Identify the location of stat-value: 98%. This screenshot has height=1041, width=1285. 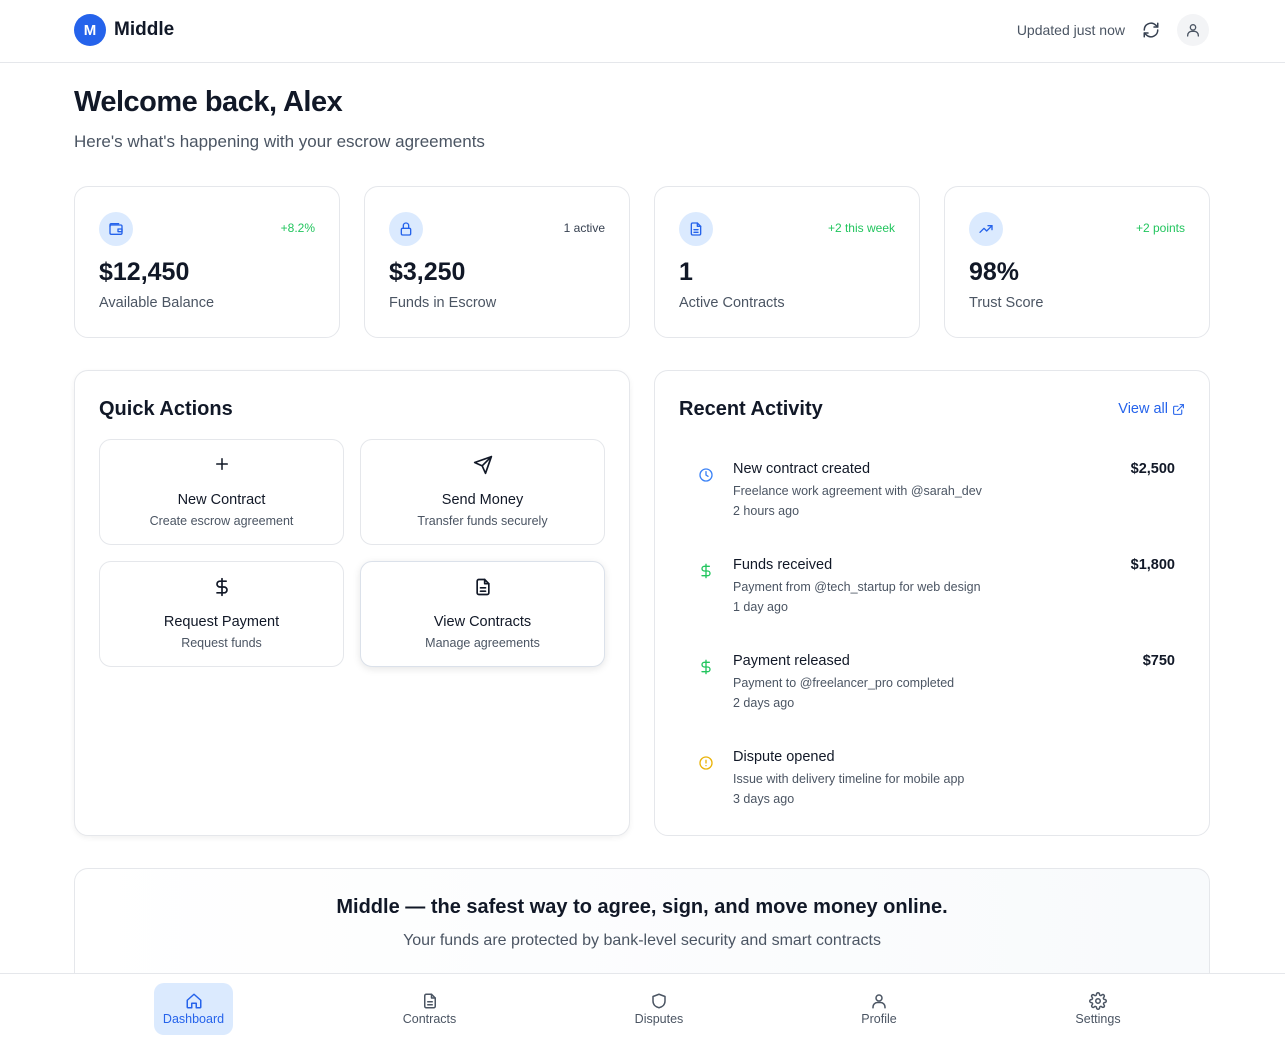
(994, 272).